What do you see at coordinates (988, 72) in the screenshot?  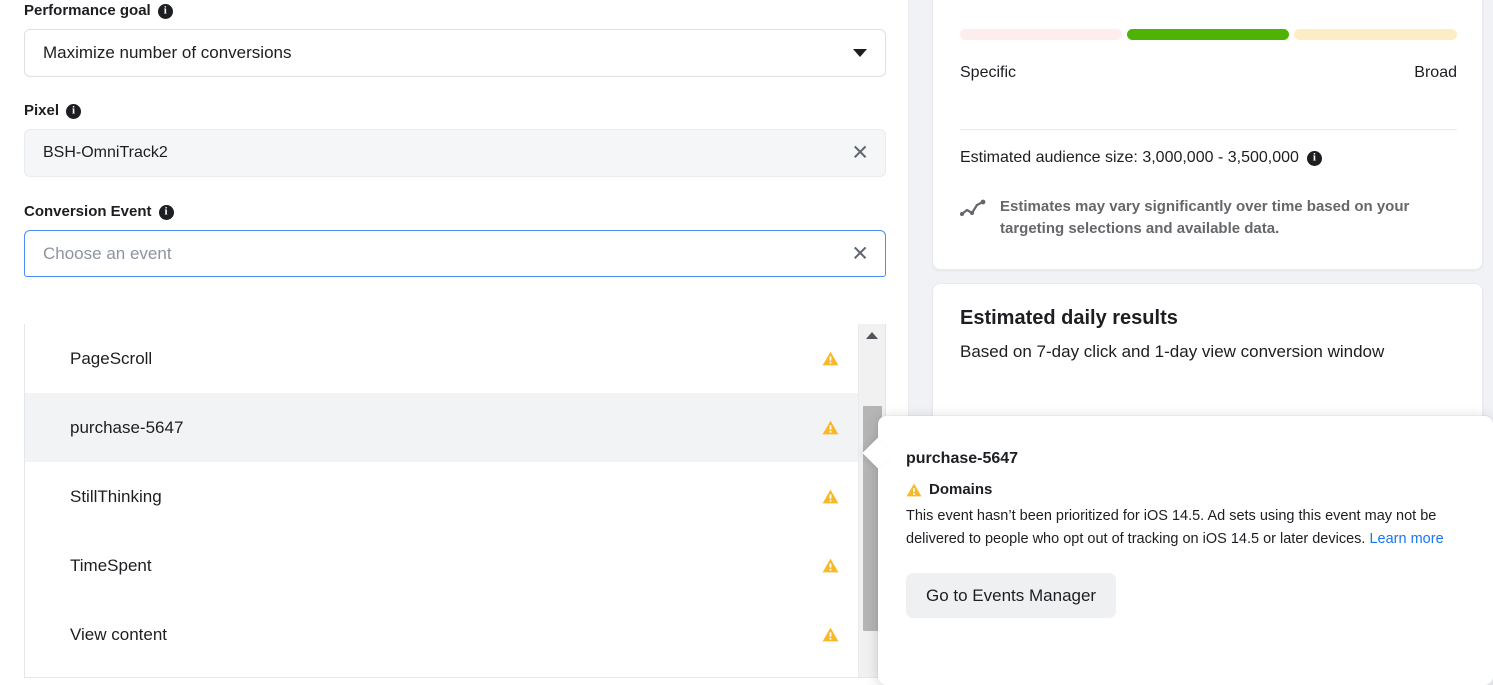 I see `audience-meter-label-specific: Specific` at bounding box center [988, 72].